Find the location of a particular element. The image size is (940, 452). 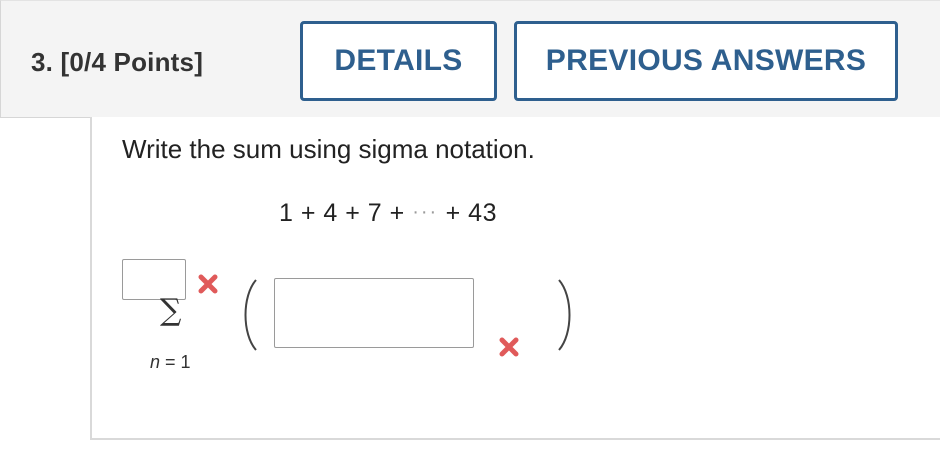

left-parenthesis is located at coordinates (249, 315).